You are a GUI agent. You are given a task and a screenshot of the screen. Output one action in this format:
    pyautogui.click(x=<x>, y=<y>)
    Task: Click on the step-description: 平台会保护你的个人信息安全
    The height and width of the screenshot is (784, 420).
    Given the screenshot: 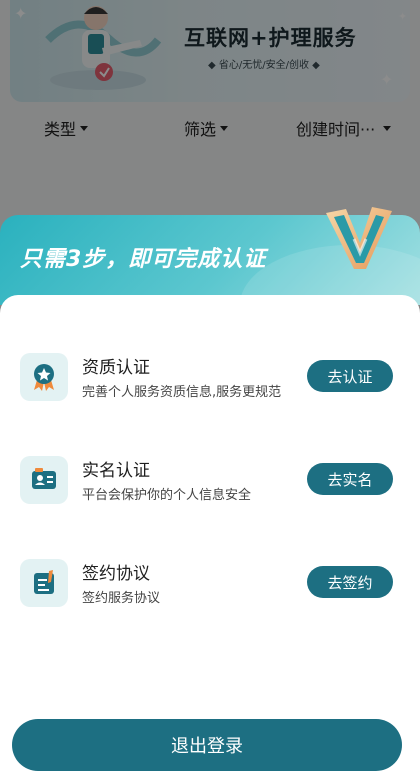 What is the action you would take?
    pyautogui.click(x=167, y=495)
    